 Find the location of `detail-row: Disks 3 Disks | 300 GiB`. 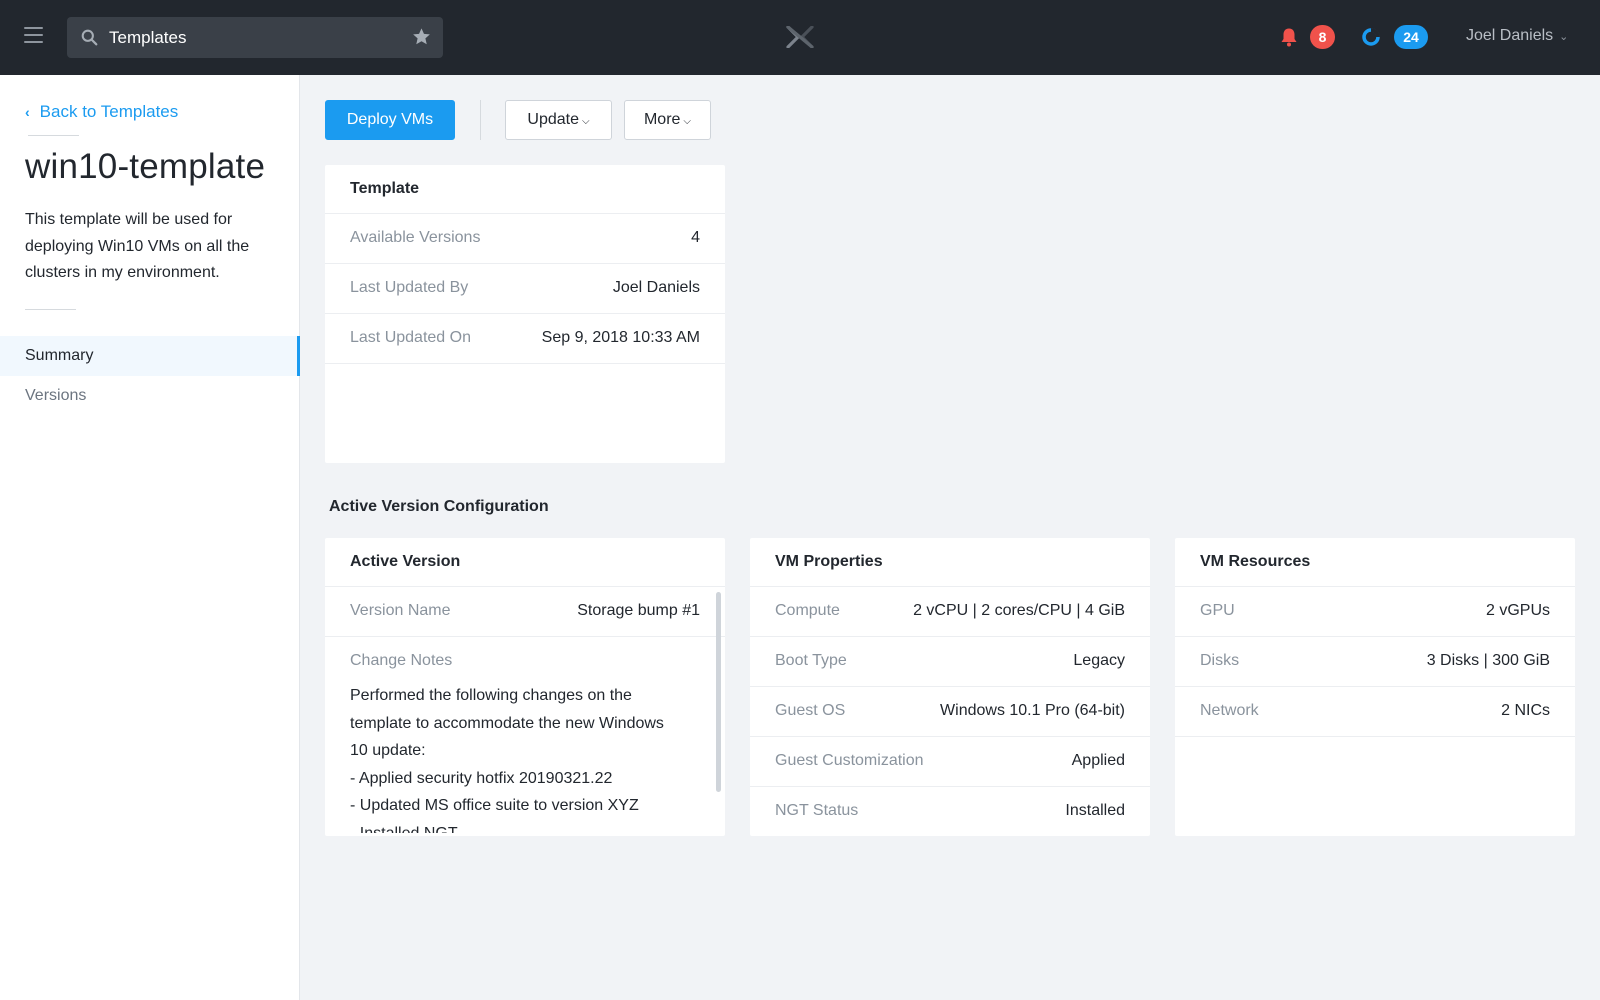

detail-row: Disks 3 Disks | 300 GiB is located at coordinates (1375, 662).